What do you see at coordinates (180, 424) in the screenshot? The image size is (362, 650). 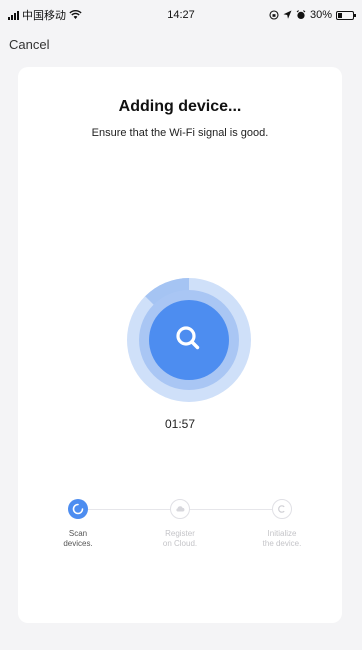 I see `countdown-timer: 01:57` at bounding box center [180, 424].